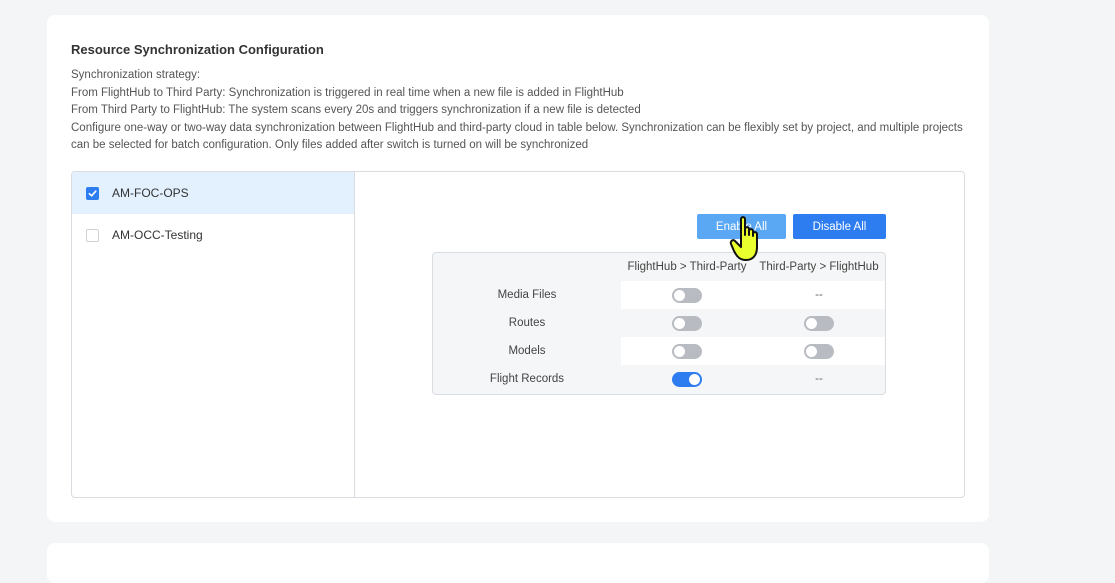  What do you see at coordinates (213, 235) in the screenshot?
I see `project-item-am-occ-testing: AM-OCC-Testing` at bounding box center [213, 235].